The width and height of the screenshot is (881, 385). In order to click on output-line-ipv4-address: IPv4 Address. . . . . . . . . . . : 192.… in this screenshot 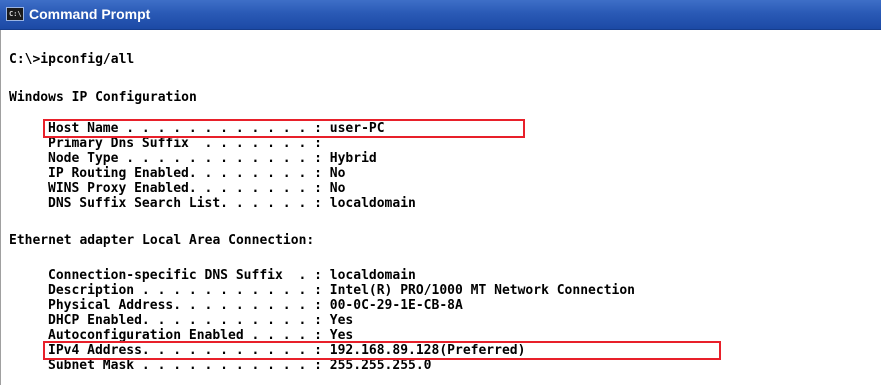, I will do `click(287, 350)`.